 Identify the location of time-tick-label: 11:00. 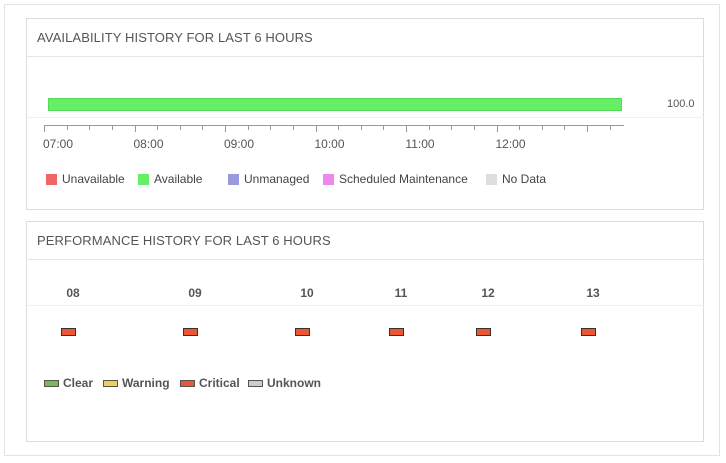
(420, 144).